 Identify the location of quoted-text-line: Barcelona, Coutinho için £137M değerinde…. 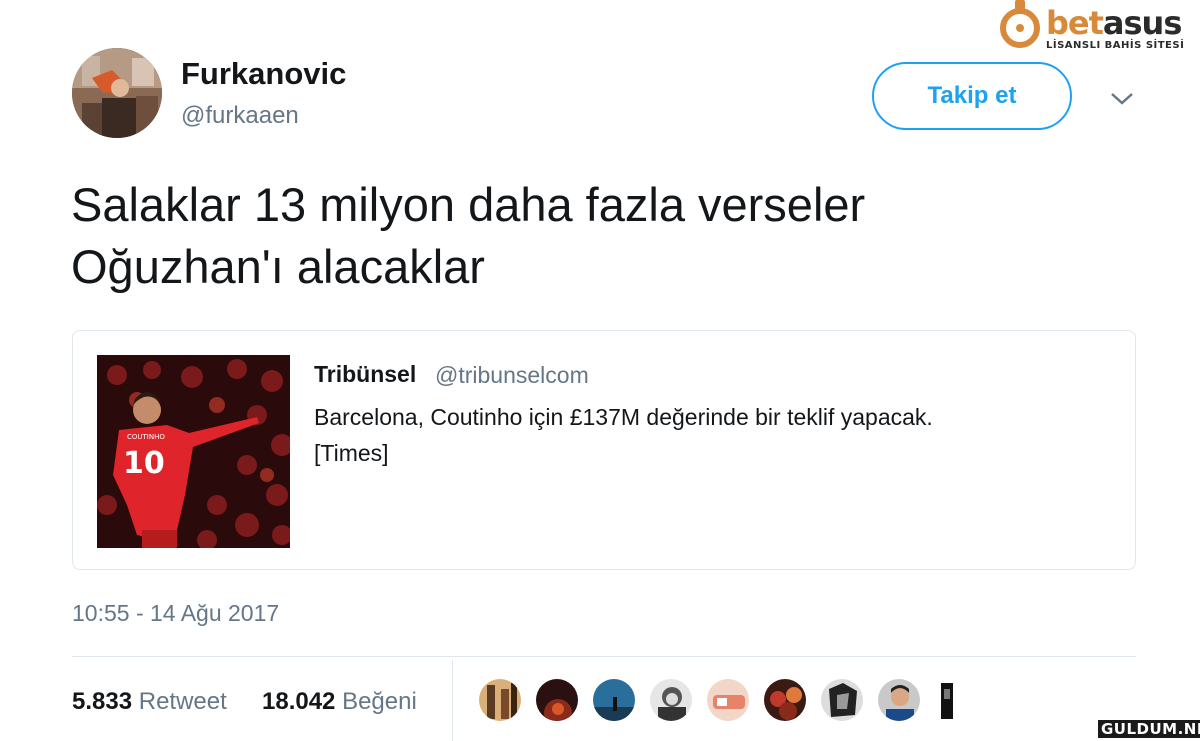
(623, 417).